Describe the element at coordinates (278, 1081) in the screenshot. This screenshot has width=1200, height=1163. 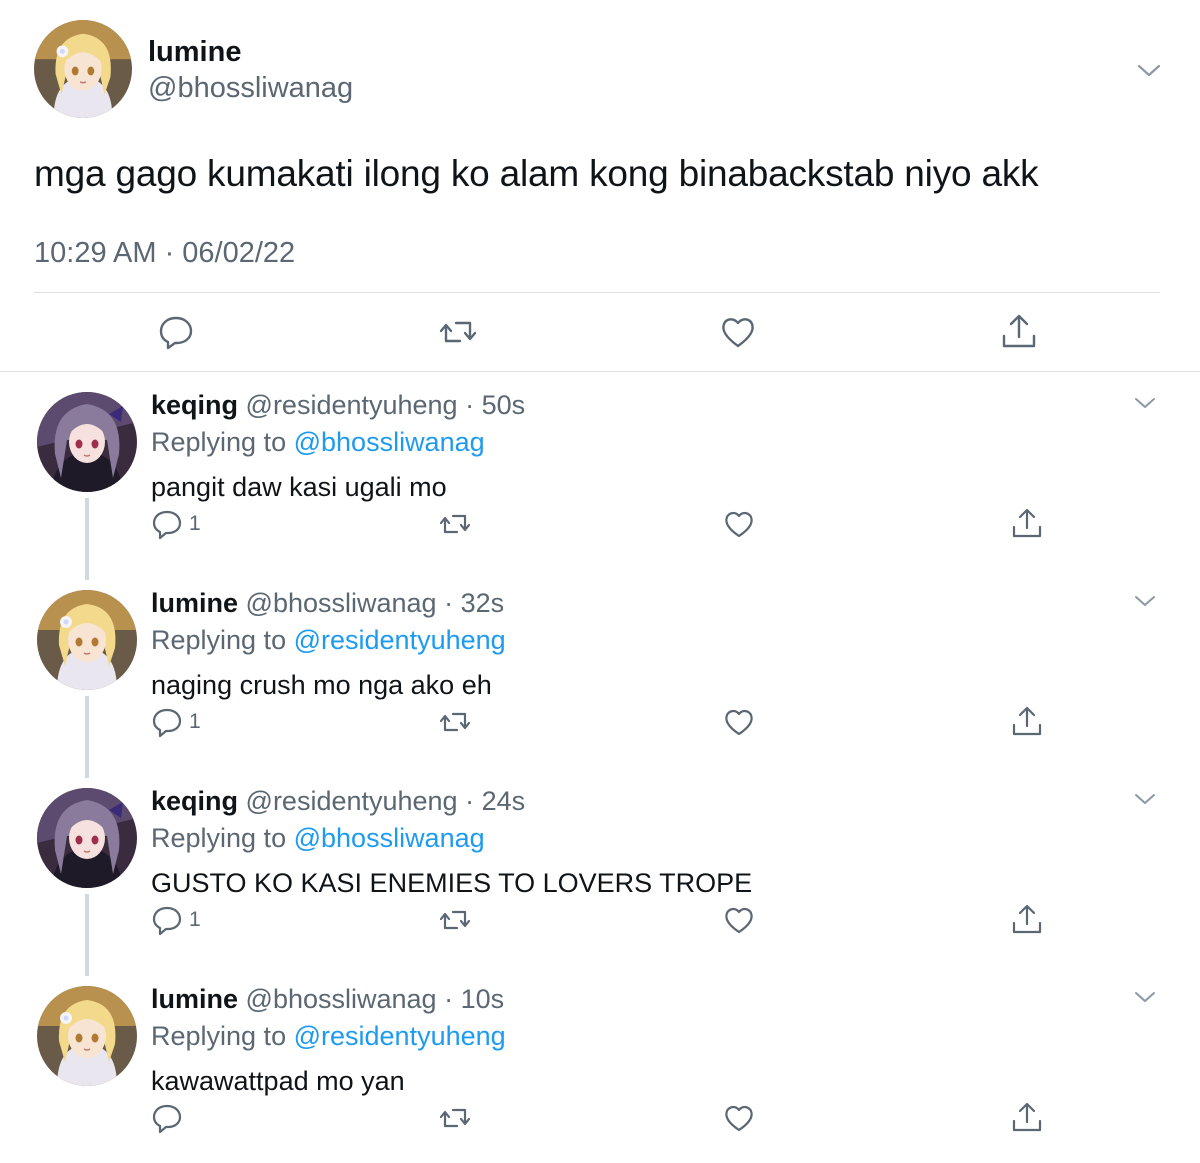
I see `reply-text: kawawattpad mo yan` at that location.